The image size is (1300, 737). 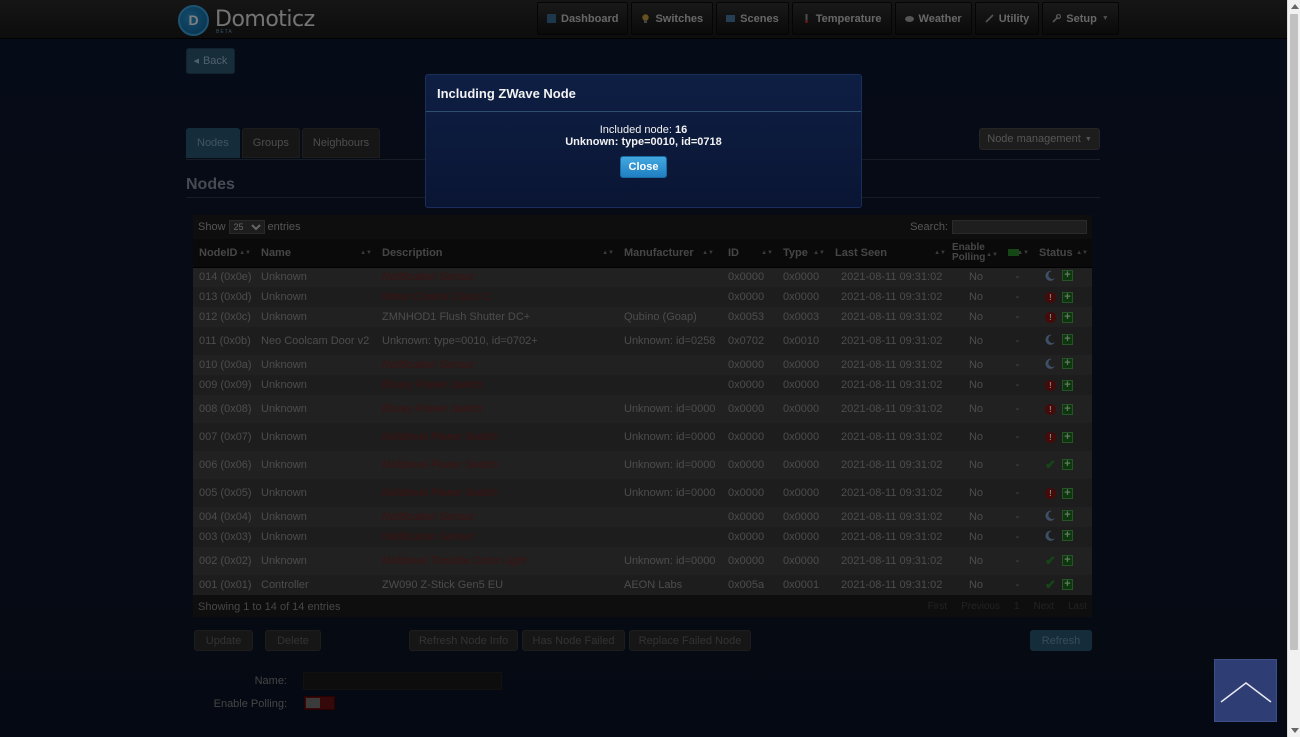 I want to click on included-node-line: Included node: 16, so click(x=643, y=130).